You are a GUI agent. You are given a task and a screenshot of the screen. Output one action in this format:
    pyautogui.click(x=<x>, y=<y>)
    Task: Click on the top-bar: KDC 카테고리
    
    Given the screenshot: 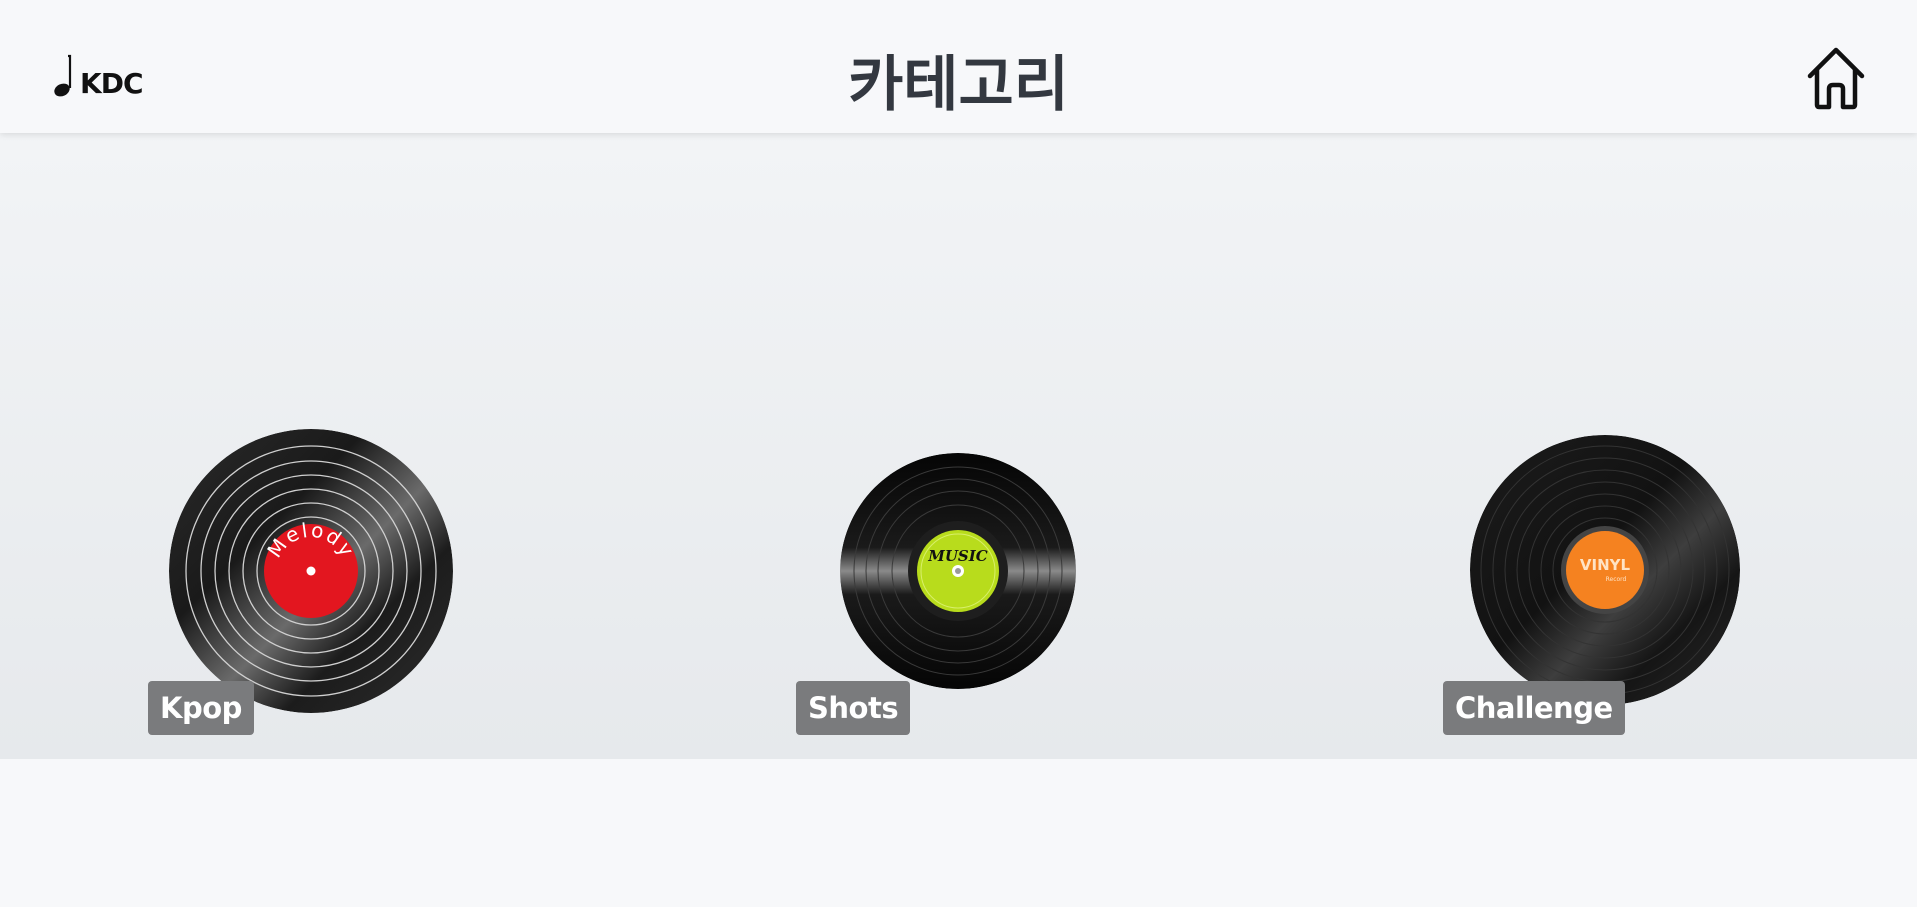 What is the action you would take?
    pyautogui.click(x=958, y=66)
    